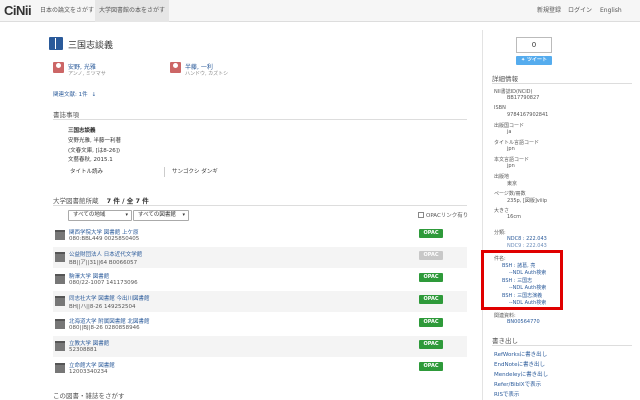  I want to click on detail-label-pages: ページ数/冊数, so click(510, 194).